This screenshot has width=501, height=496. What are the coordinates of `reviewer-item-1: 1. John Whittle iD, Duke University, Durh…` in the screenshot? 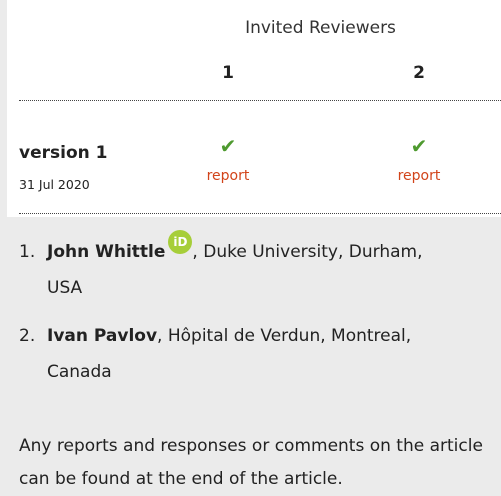 It's located at (254, 268).